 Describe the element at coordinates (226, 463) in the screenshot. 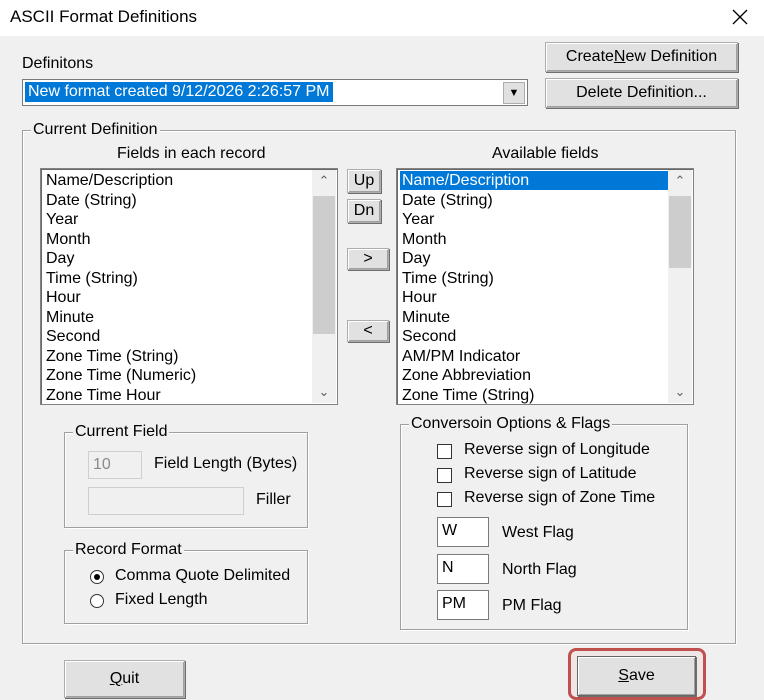

I see `field-length-label: Field Length (Bytes)` at that location.